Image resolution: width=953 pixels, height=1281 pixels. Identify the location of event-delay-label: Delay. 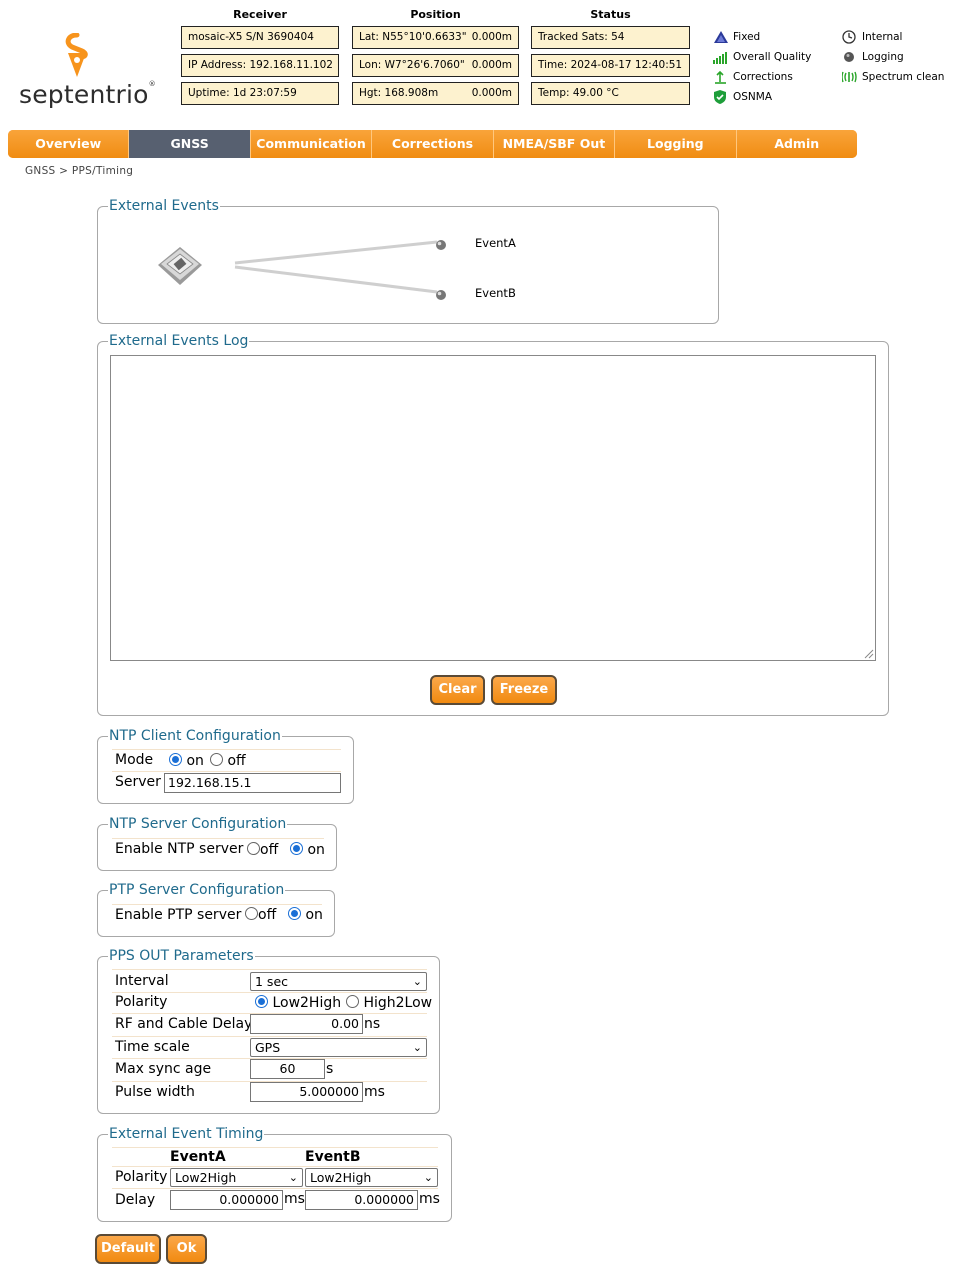
(135, 1200).